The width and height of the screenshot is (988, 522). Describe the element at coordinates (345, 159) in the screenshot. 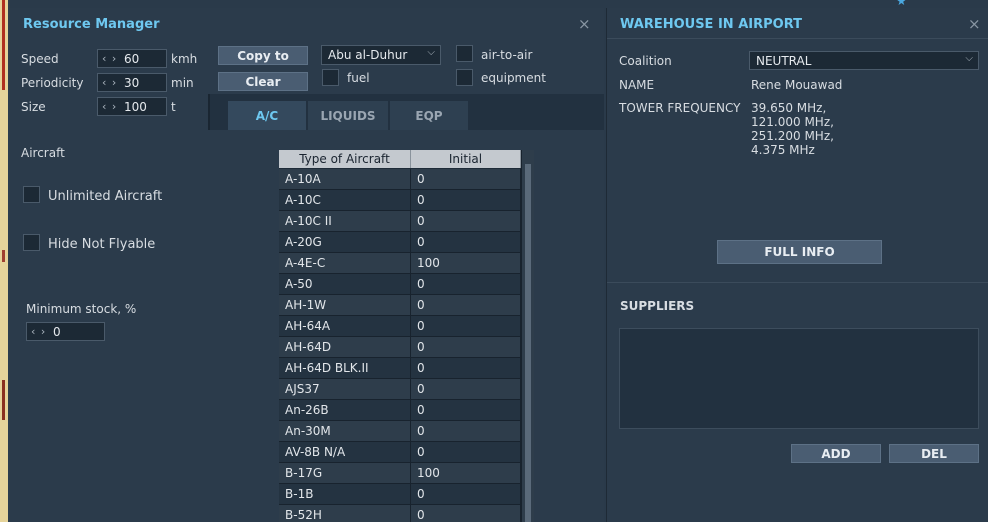

I see `column-header-type: Type of Aircraft` at that location.